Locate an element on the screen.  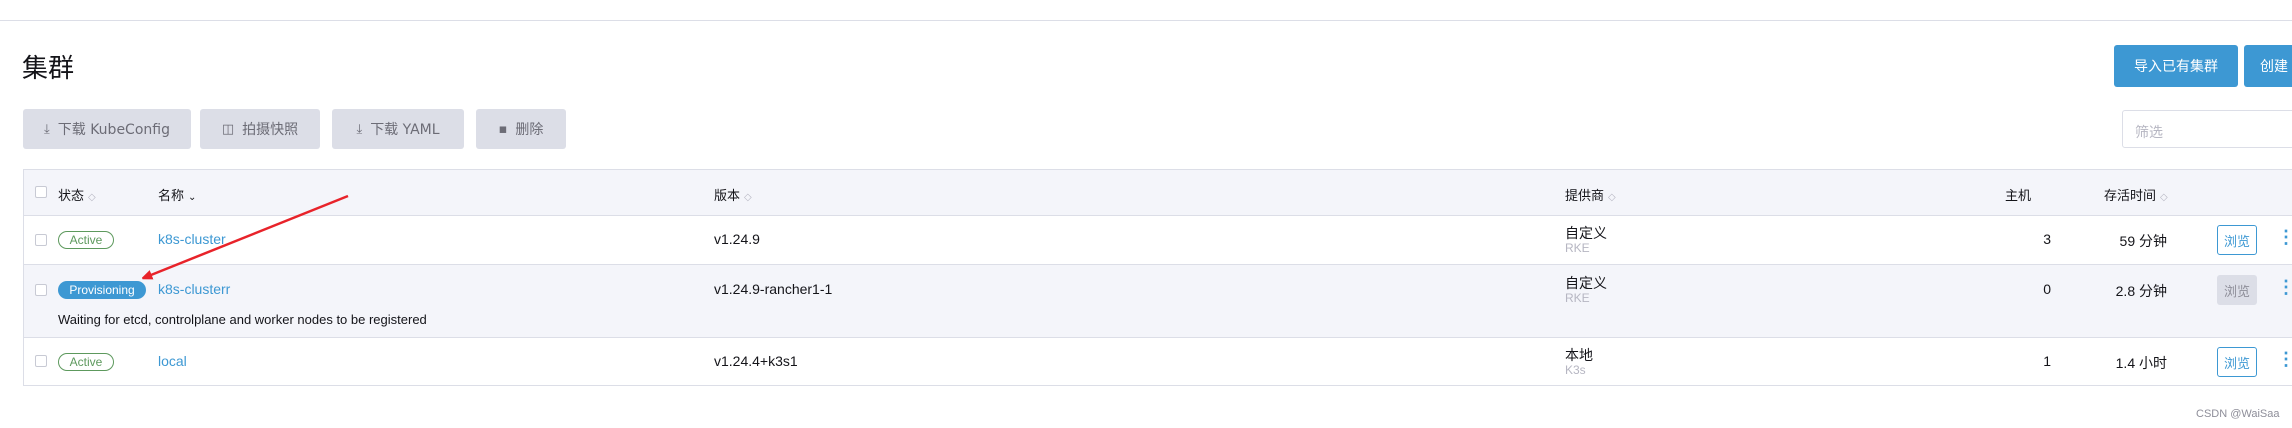
annotation-overlay is located at coordinates (174, 311).